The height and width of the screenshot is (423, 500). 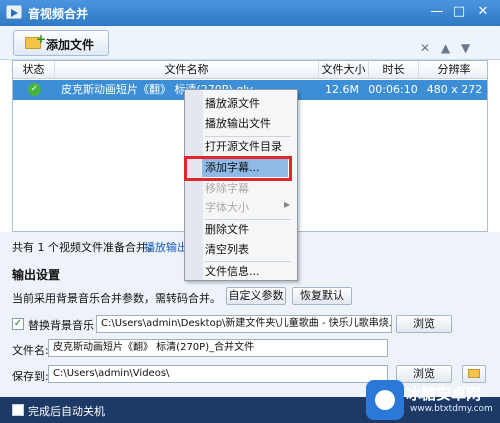 I want to click on menu-item-play-source: 播放源文件, so click(x=249, y=104).